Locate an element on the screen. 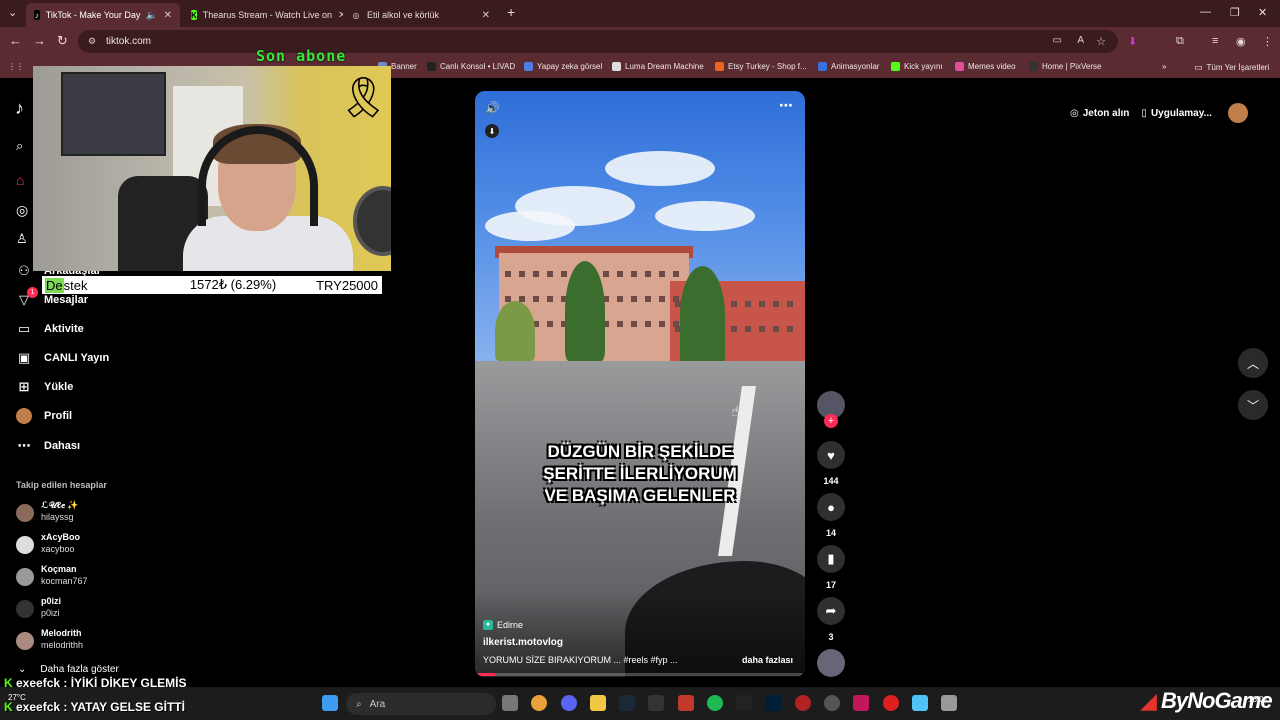 This screenshot has width=1280, height=720. bookmark-kick: Kick yayını is located at coordinates (917, 66).